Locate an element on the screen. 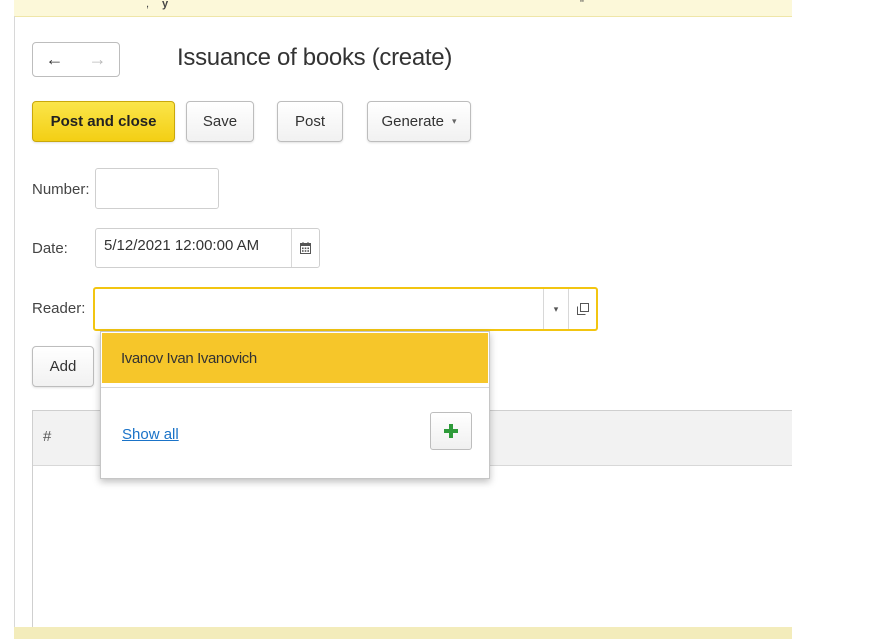  top-bar-glyph: y is located at coordinates (165, 5).